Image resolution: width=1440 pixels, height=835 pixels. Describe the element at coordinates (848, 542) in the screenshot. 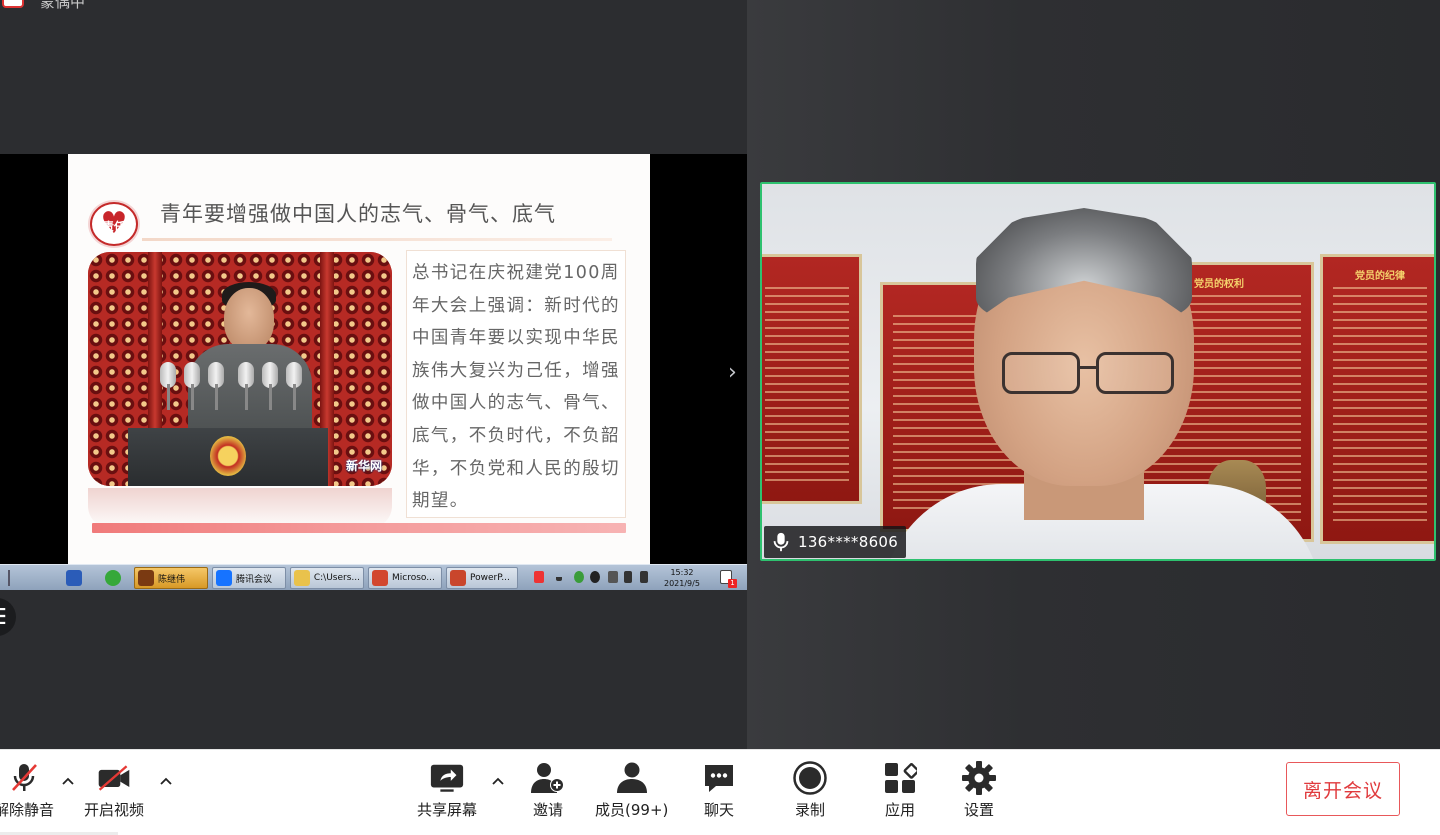

I see `participant-name: 136****8606` at that location.